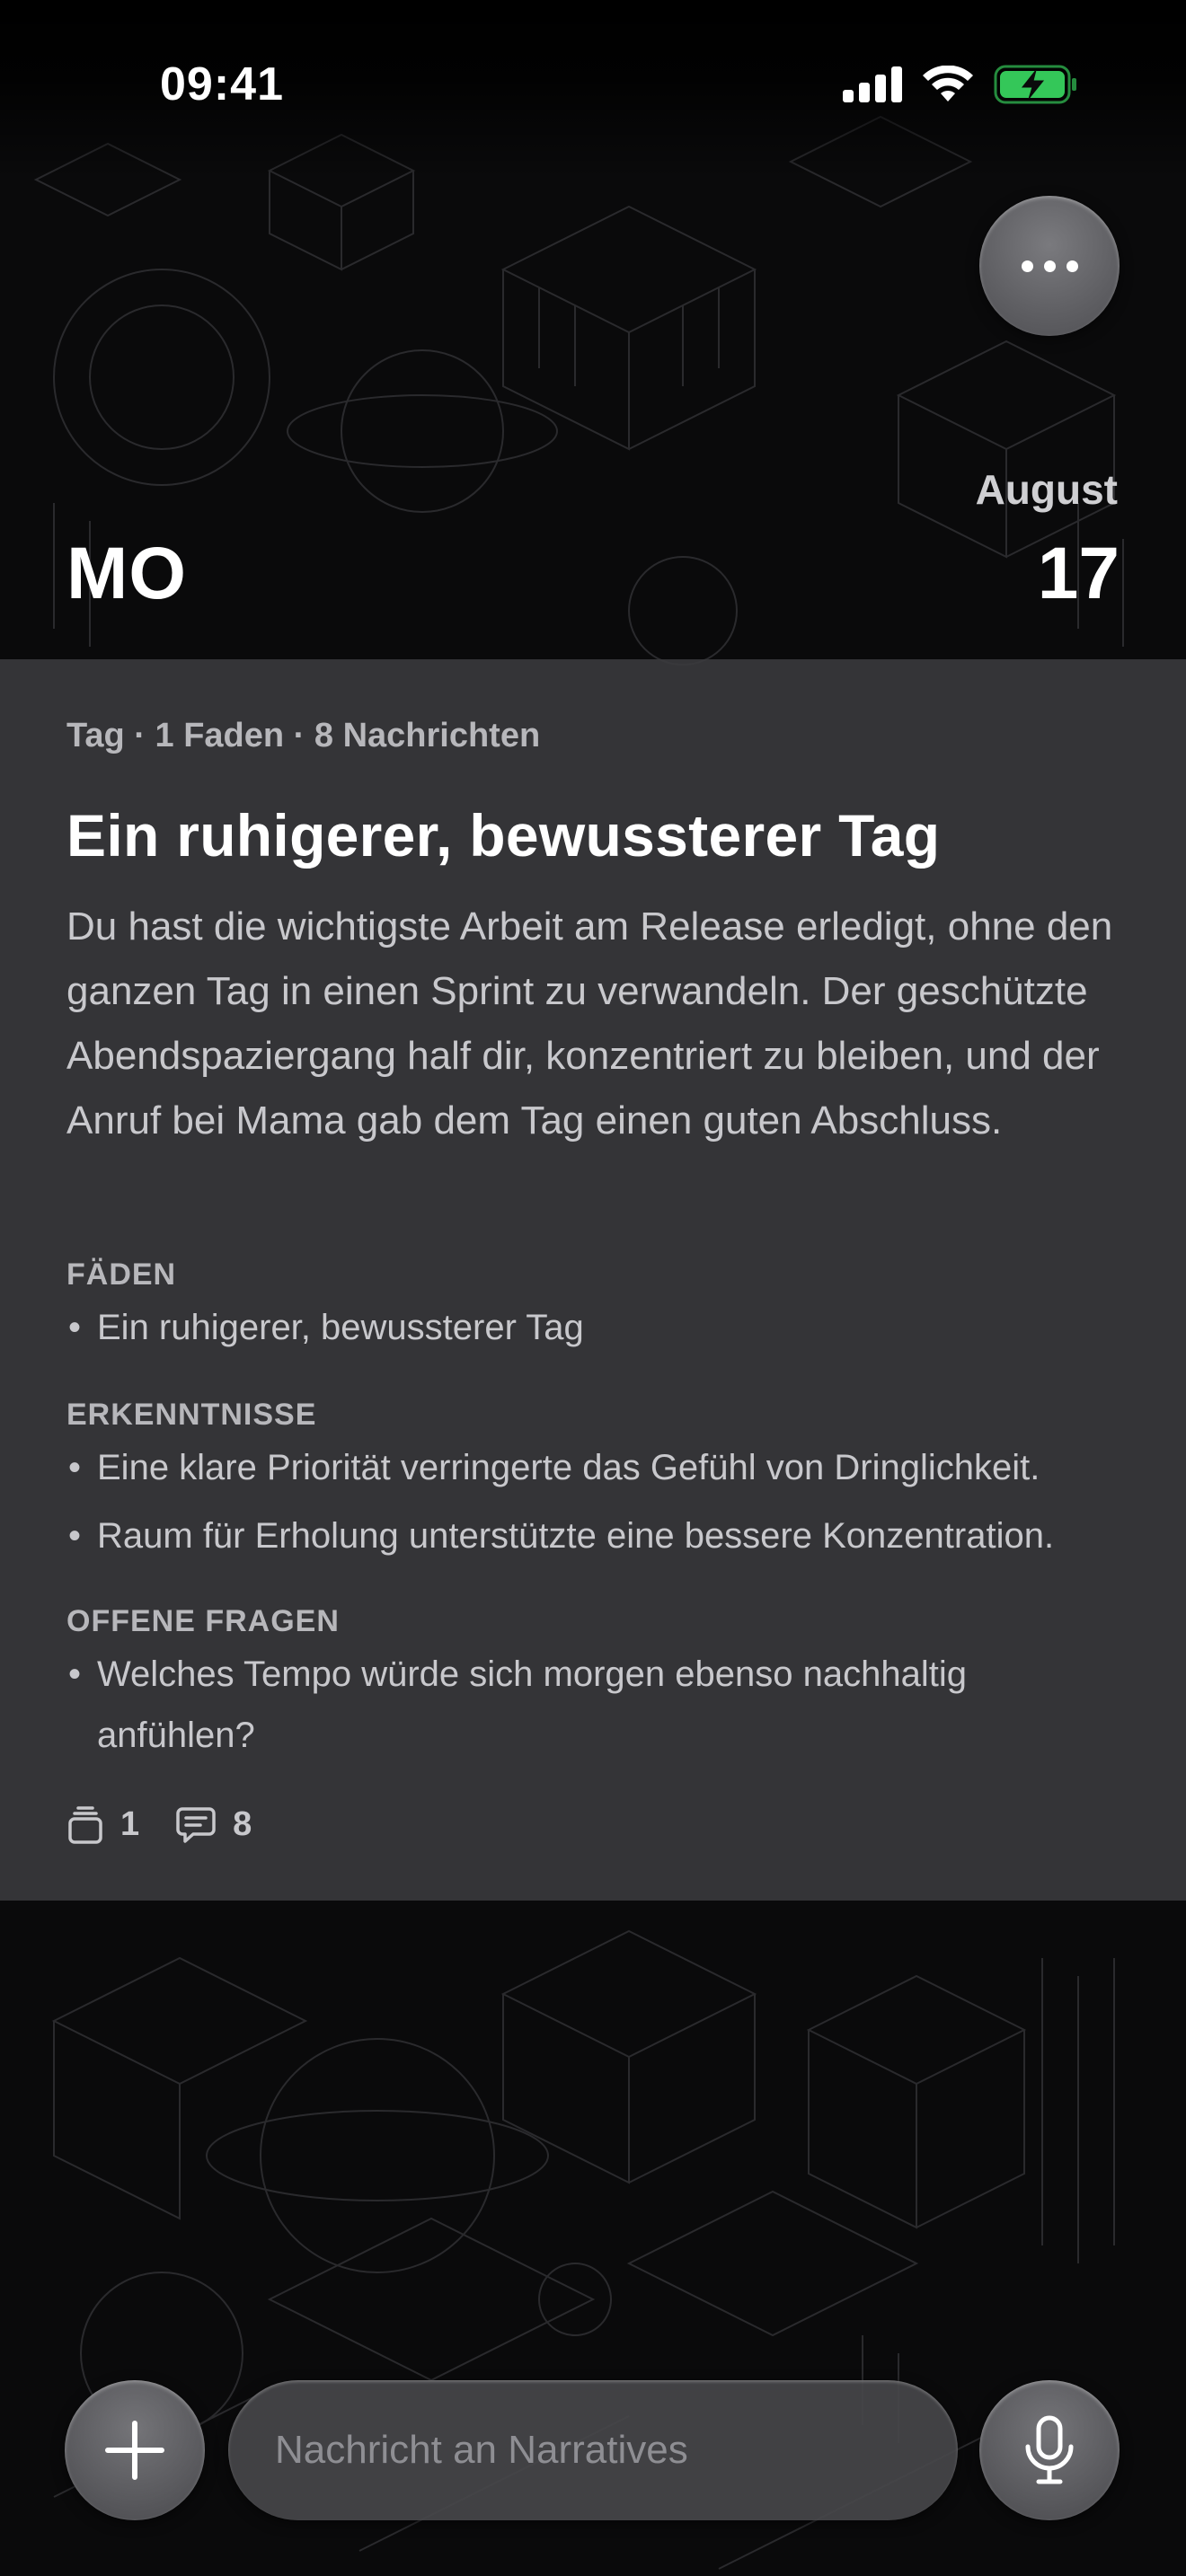 This screenshot has width=1186, height=2576. Describe the element at coordinates (196, 1824) in the screenshot. I see `chat-bubble-icon` at that location.